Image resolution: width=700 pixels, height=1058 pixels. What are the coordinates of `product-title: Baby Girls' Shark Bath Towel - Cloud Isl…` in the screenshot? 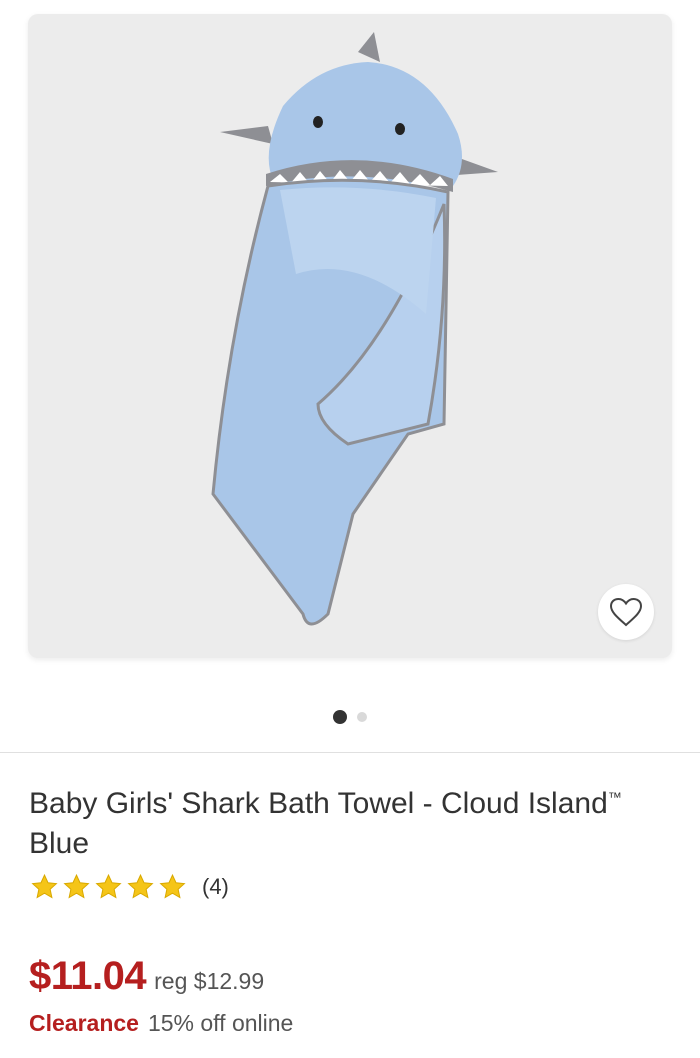 It's located at (339, 824).